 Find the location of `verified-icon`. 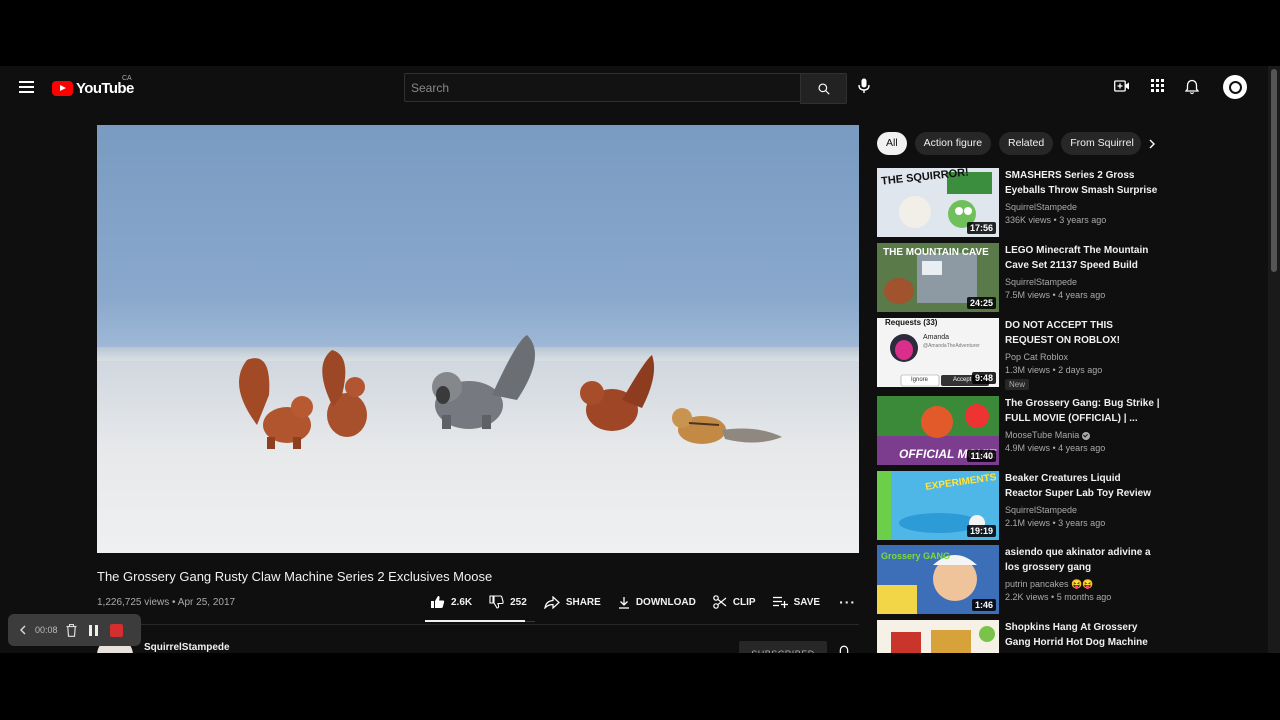

verified-icon is located at coordinates (1086, 435).